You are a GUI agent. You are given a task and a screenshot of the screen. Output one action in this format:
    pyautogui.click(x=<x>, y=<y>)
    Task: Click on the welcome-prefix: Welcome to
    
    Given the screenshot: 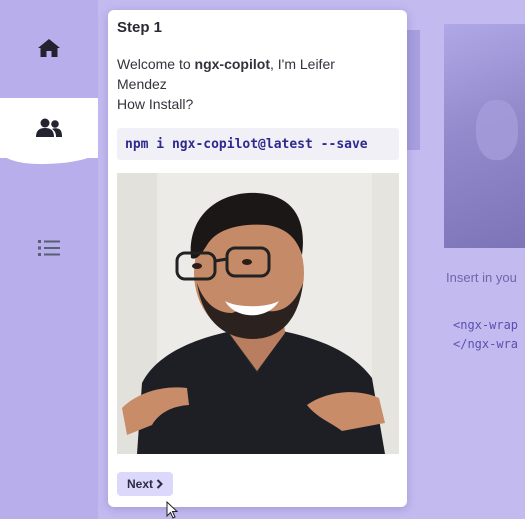 What is the action you would take?
    pyautogui.click(x=156, y=64)
    